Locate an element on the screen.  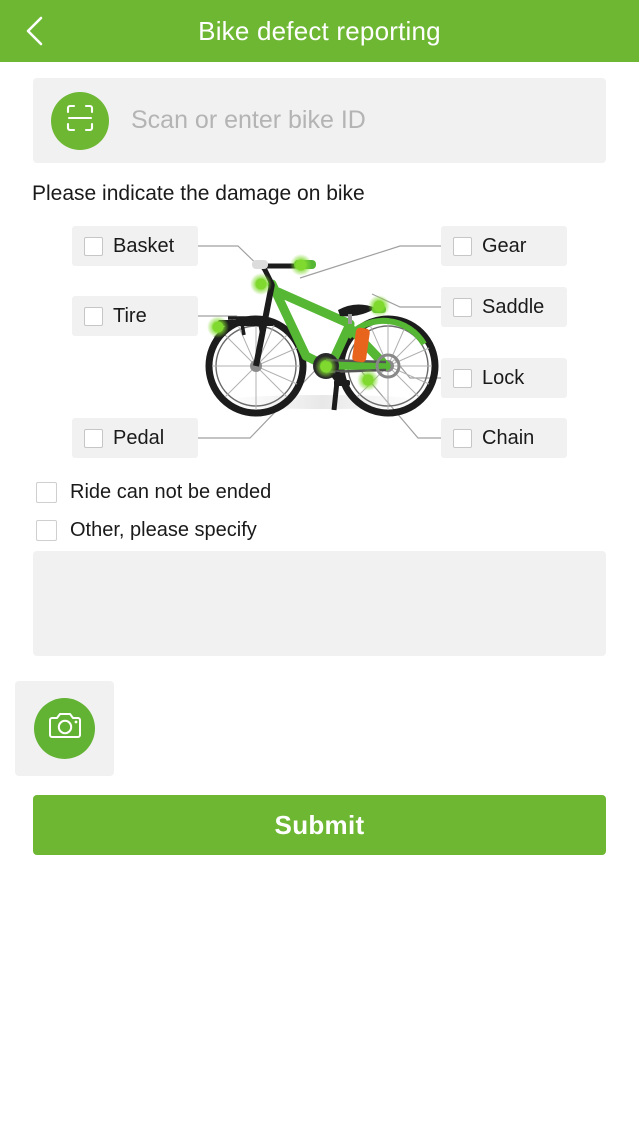
instruction-text: Please indicate the damage on bike is located at coordinates (198, 193).